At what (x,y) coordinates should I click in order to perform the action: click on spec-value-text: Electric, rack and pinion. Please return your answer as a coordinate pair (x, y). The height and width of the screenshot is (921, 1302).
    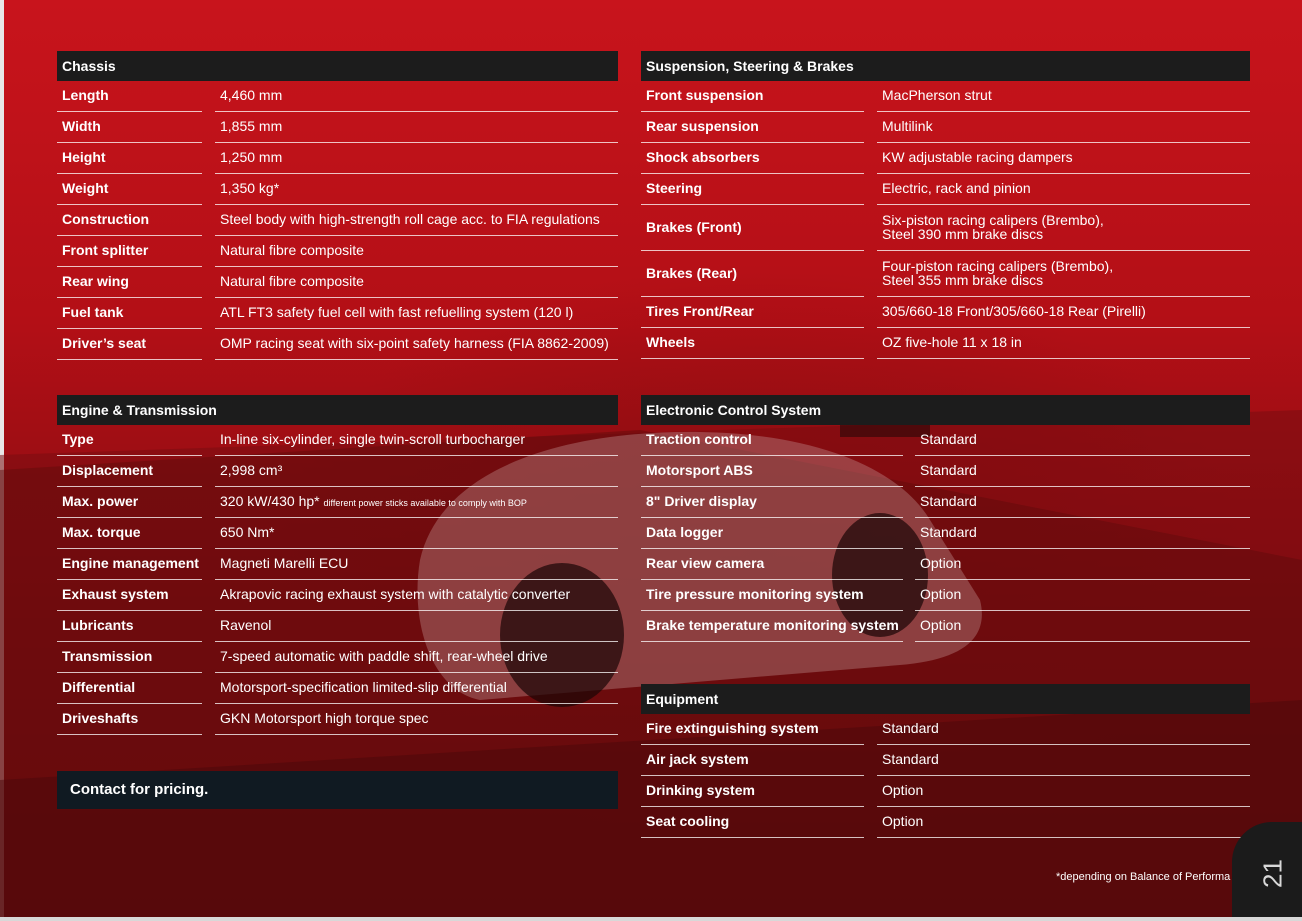
    Looking at the image, I should click on (956, 188).